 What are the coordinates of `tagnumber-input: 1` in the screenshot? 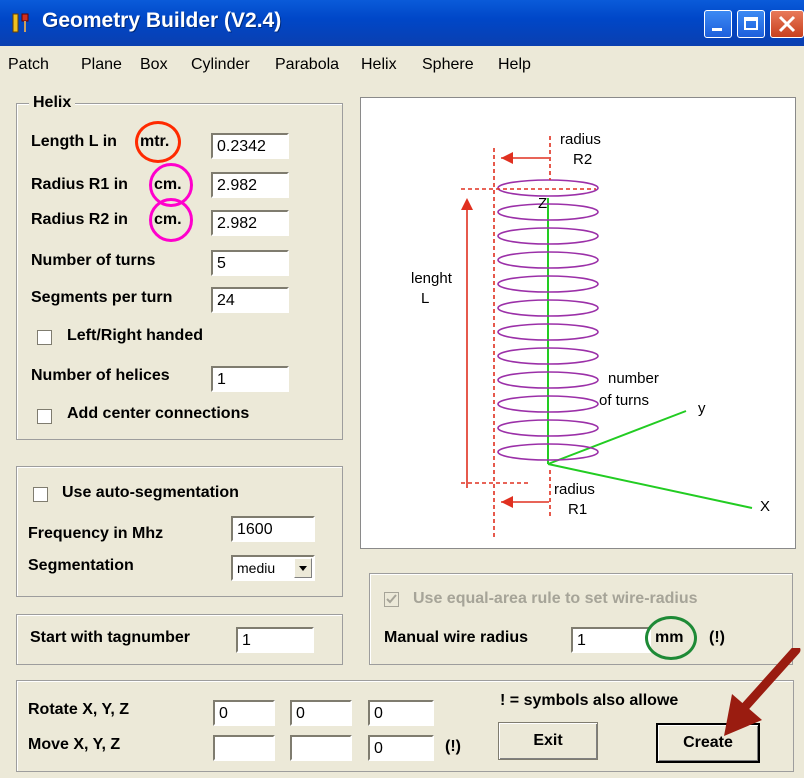 It's located at (275, 640).